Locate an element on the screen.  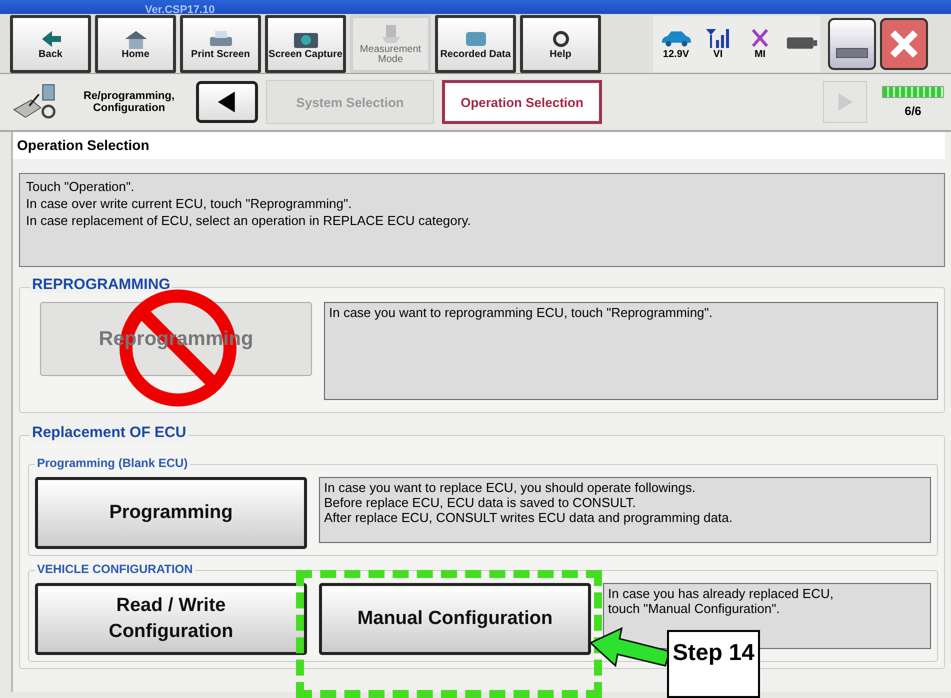
operation-button: Manual Configuration is located at coordinates (455, 619).